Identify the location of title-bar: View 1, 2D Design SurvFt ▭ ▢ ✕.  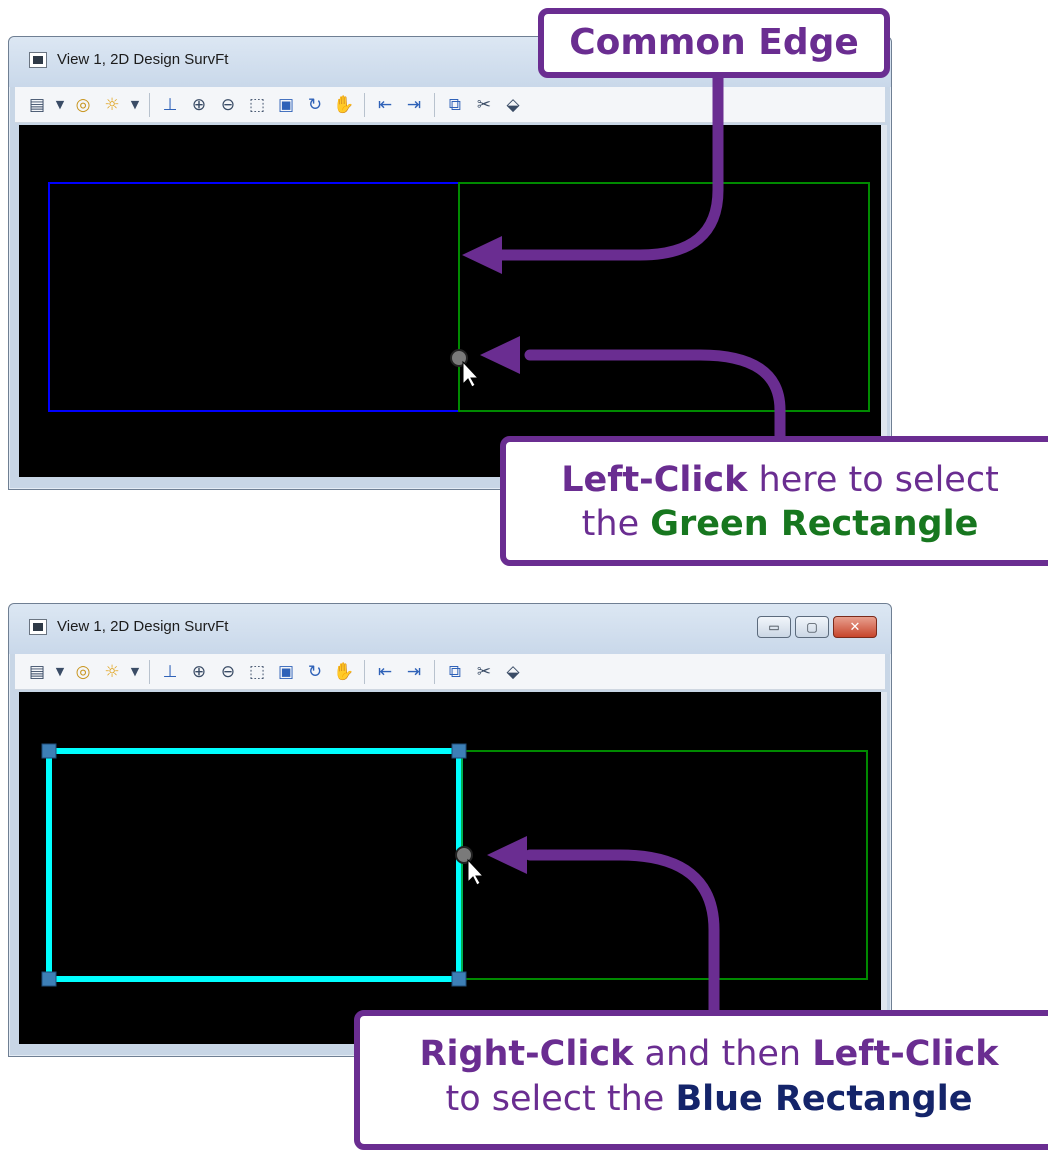
(450, 629).